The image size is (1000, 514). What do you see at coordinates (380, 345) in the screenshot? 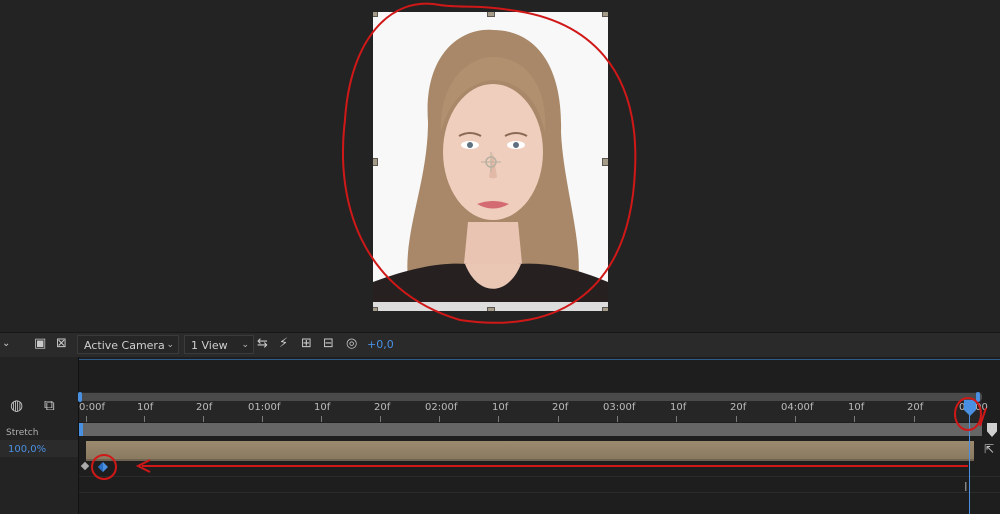
I see `exposure-value: +0,0` at bounding box center [380, 345].